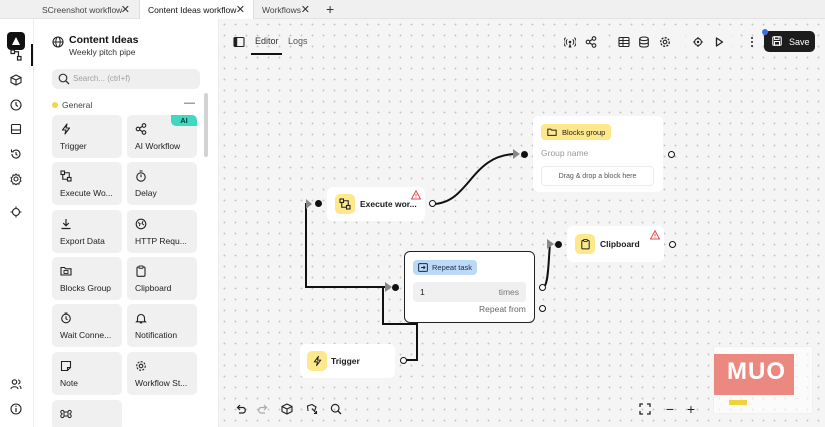 Image resolution: width=825 pixels, height=427 pixels. I want to click on repeat-count-unit: times, so click(508, 292).